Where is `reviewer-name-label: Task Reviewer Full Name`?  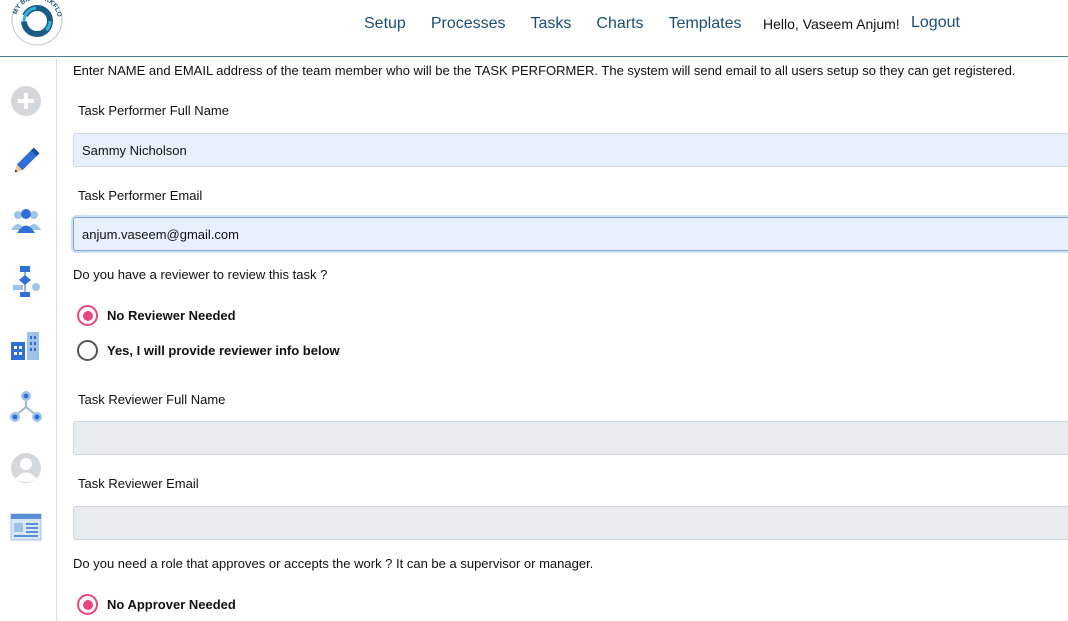
reviewer-name-label: Task Reviewer Full Name is located at coordinates (152, 399).